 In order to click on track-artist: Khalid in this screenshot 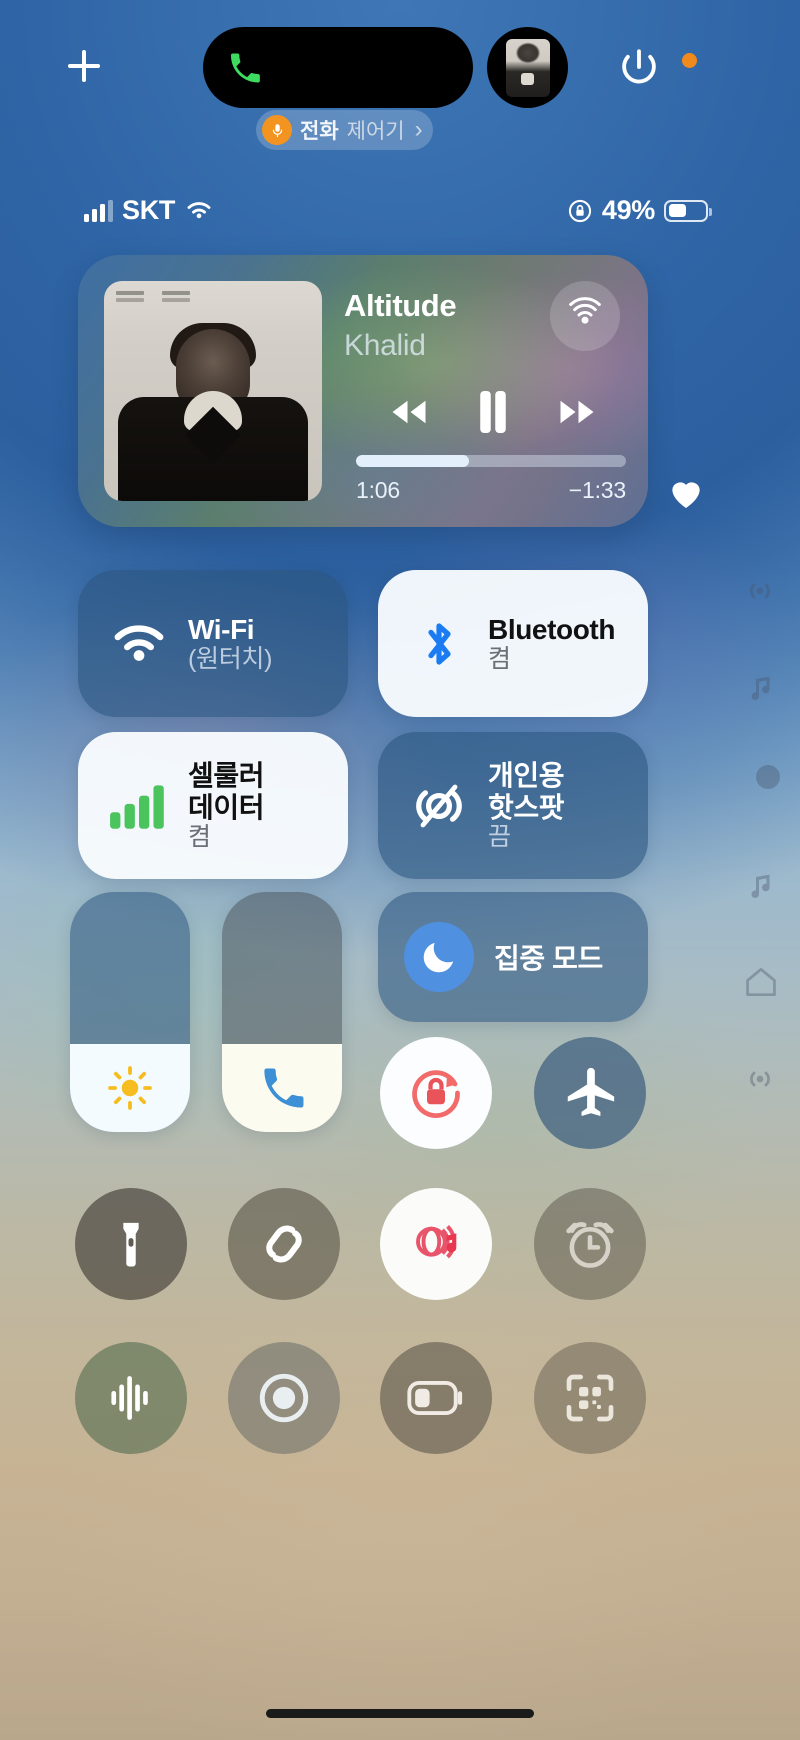, I will do `click(385, 345)`.